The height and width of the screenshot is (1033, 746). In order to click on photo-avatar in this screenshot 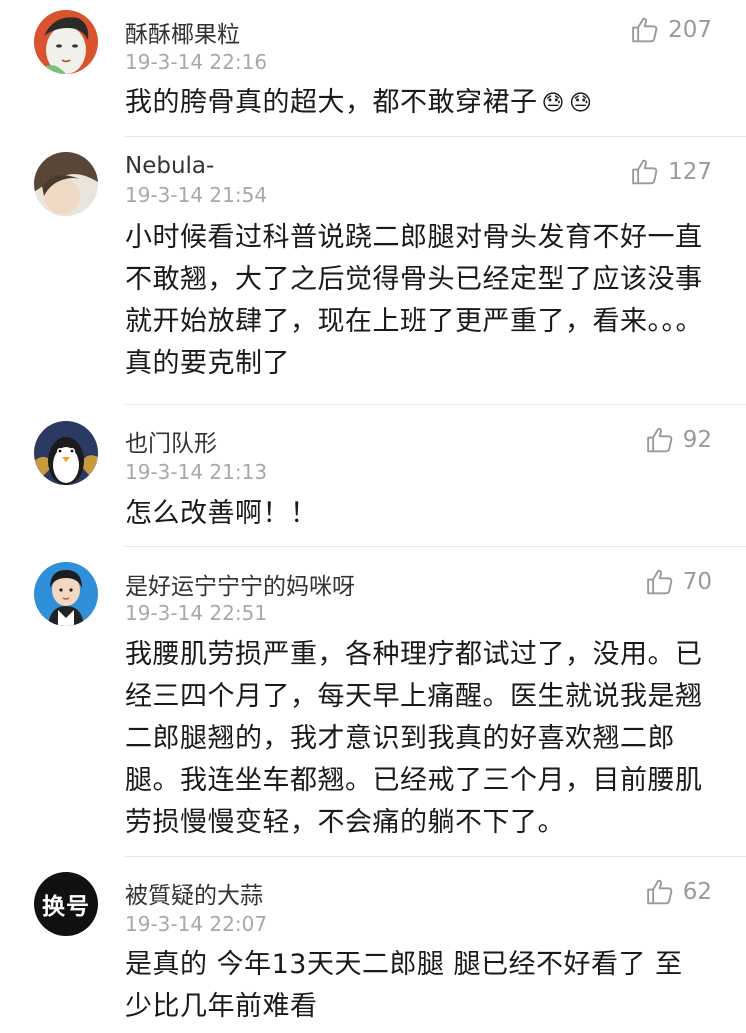, I will do `click(66, 184)`.